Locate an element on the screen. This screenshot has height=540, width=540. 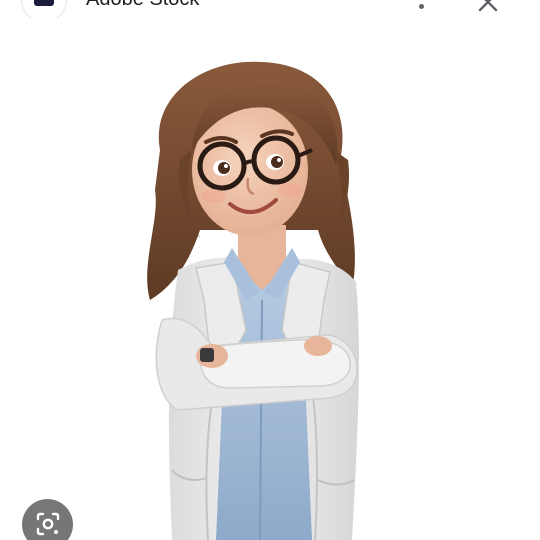
close-icon is located at coordinates (488, 8).